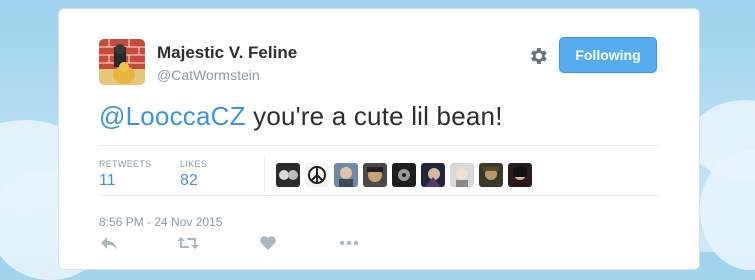 The image size is (755, 280). Describe the element at coordinates (349, 245) in the screenshot. I see `more-icon` at that location.